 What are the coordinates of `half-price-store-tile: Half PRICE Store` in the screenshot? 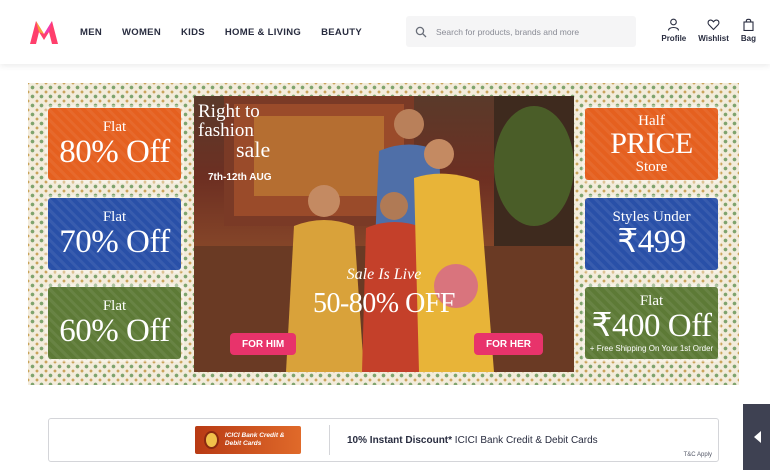 It's located at (651, 144).